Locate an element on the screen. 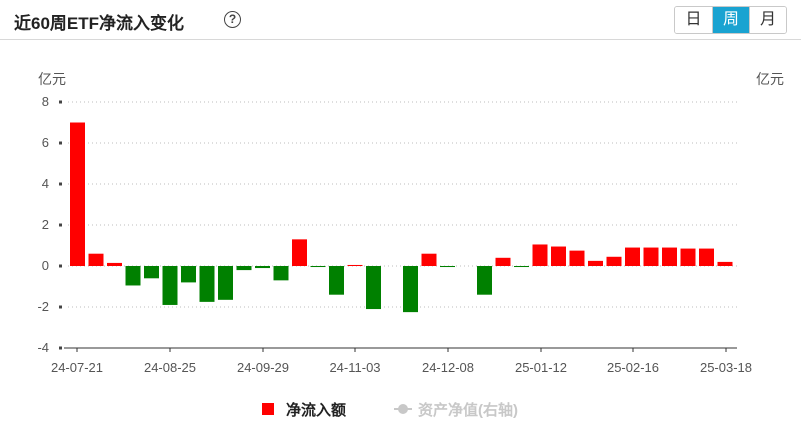  y-tick-label: 2 is located at coordinates (45, 224).